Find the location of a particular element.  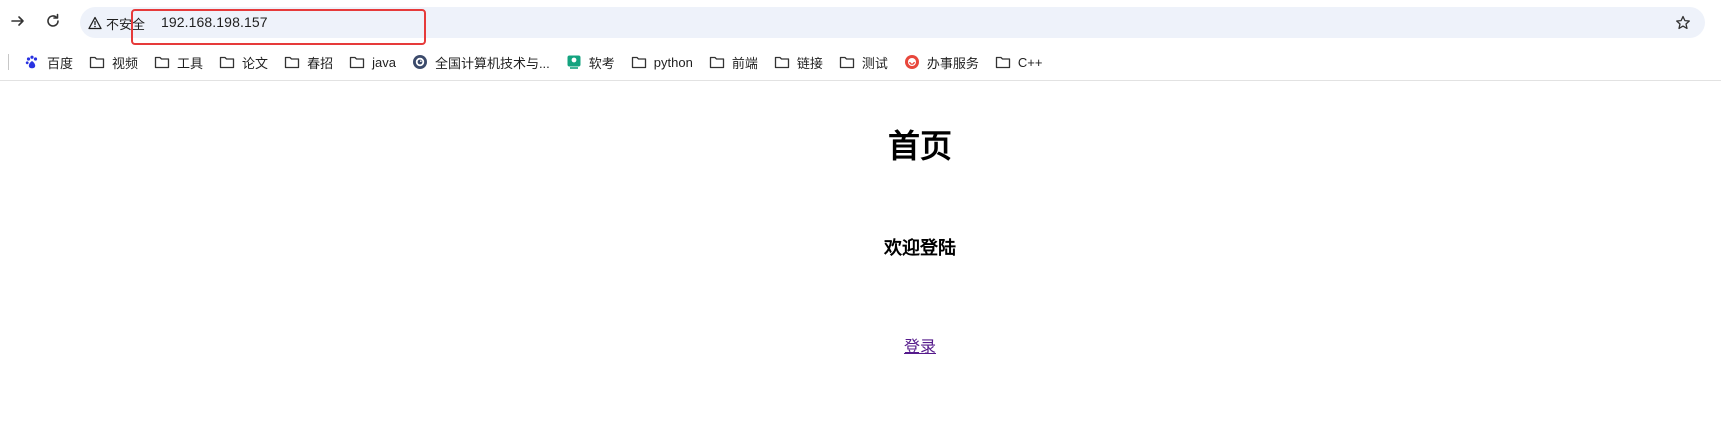

bookmark-item: 链接 is located at coordinates (798, 62).